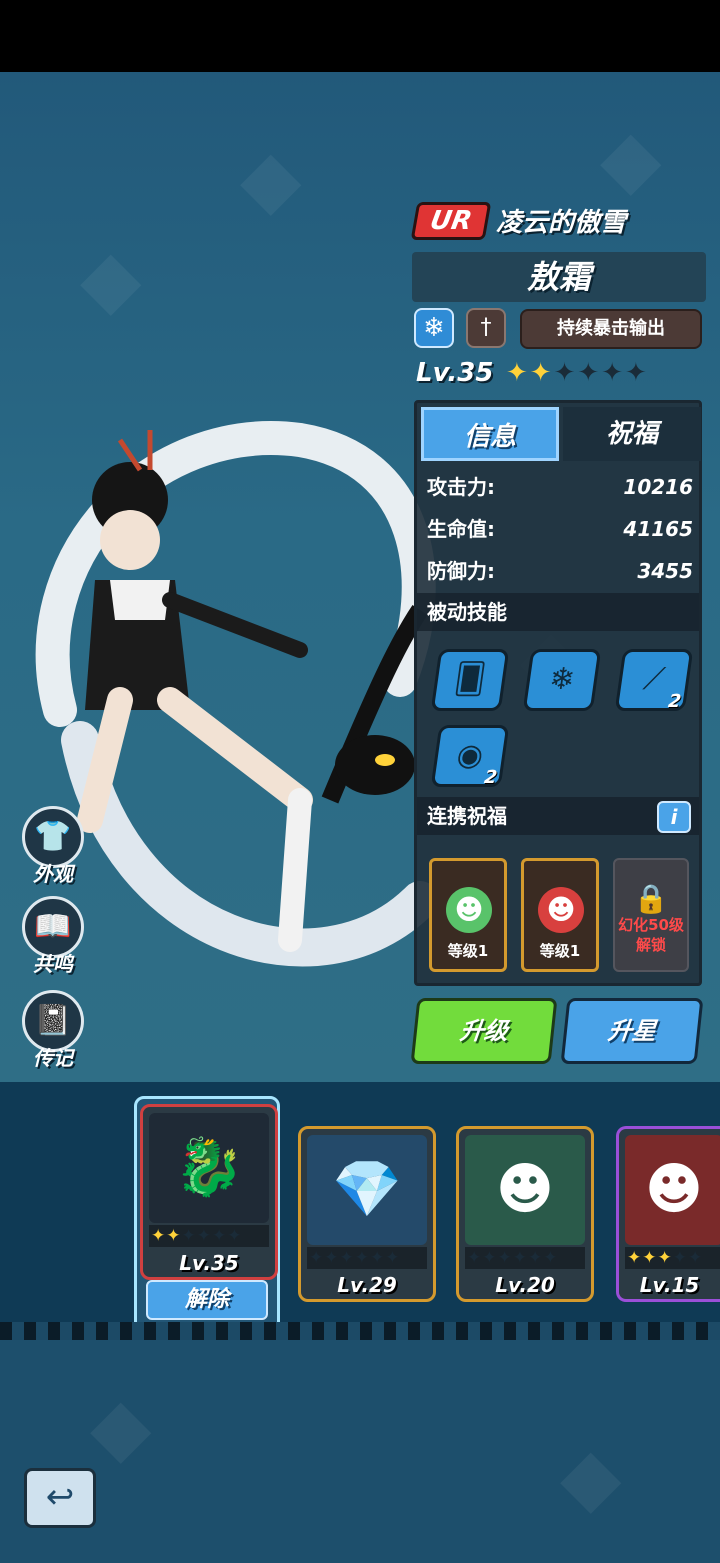 The width and height of the screenshot is (720, 1563). What do you see at coordinates (434, 328) in the screenshot?
I see `ice-element-icon: ❄` at bounding box center [434, 328].